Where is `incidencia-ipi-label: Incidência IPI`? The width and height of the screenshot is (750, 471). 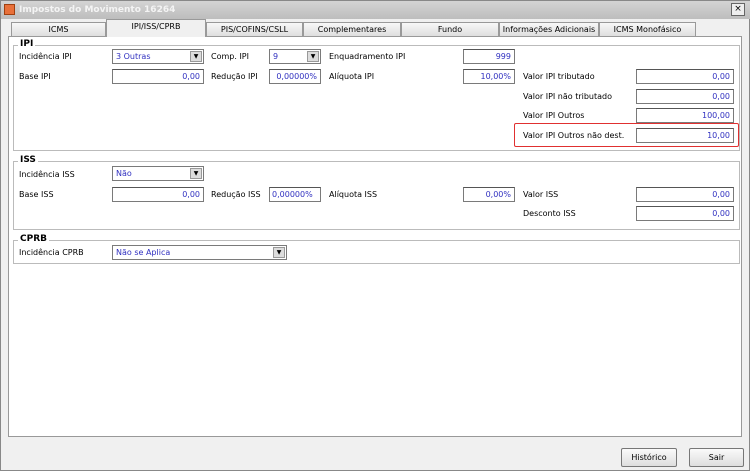
incidencia-ipi-label: Incidência IPI is located at coordinates (45, 56).